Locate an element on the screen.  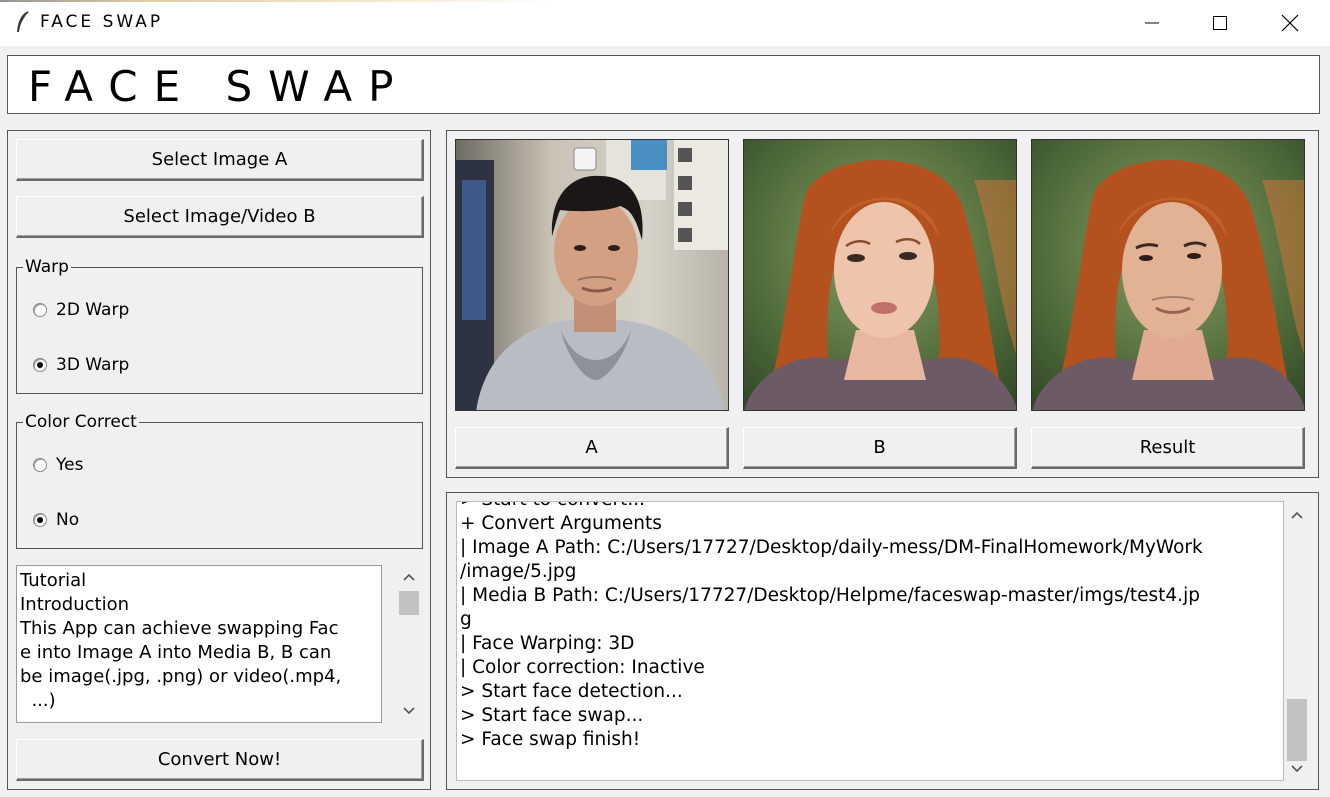
radio-2d-warp-indicator is located at coordinates (40, 310).